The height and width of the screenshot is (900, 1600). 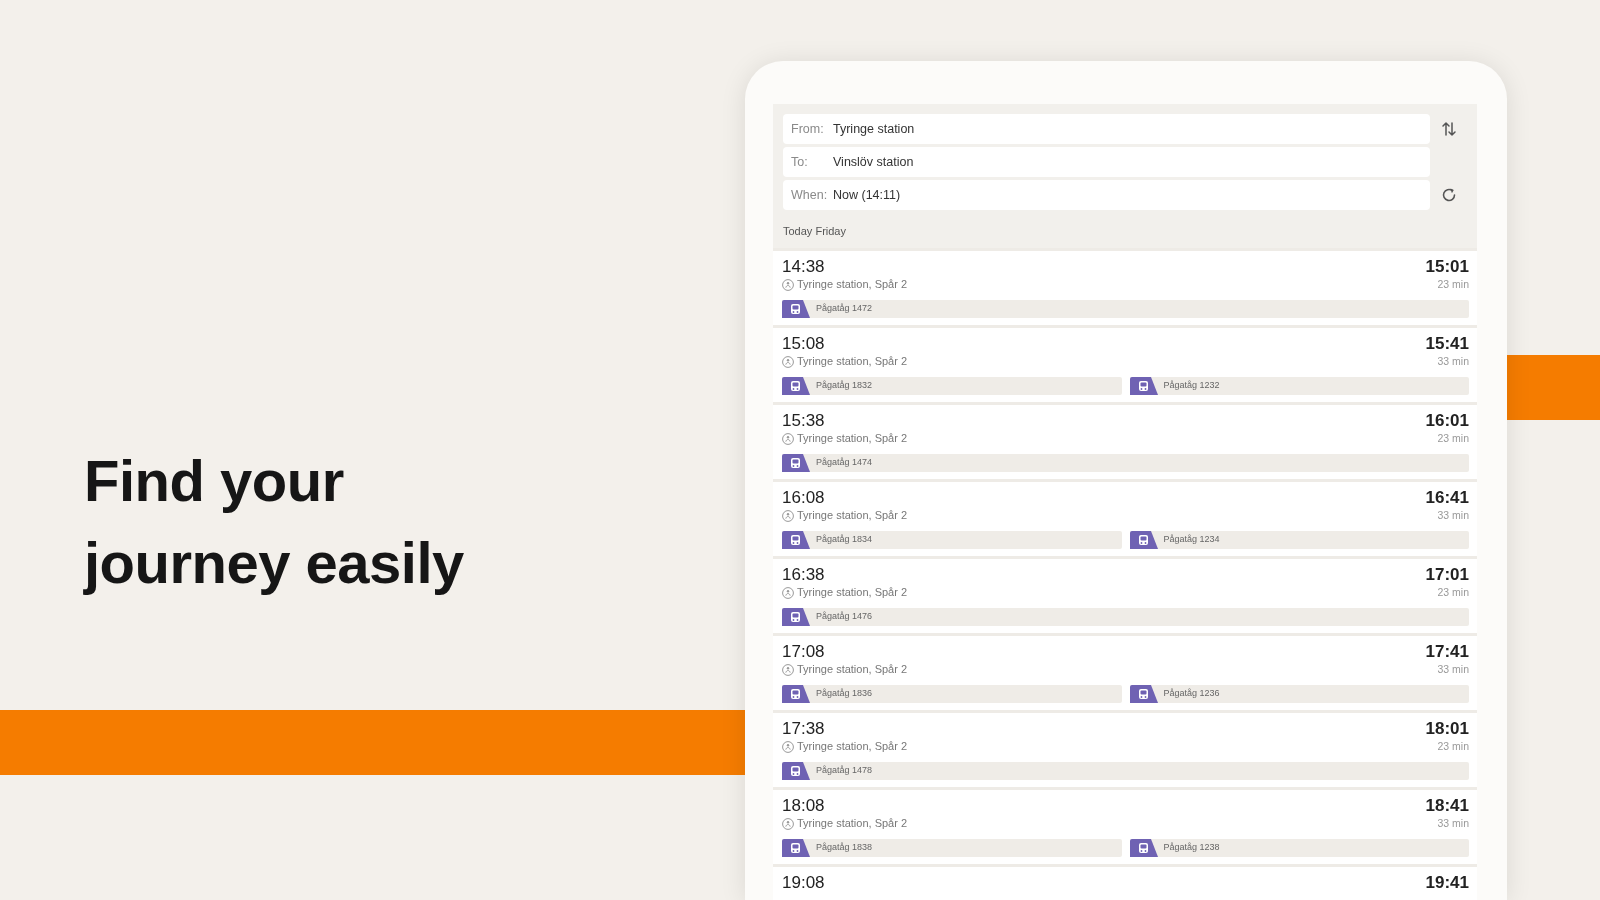 I want to click on arrival-time: 18:41, so click(x=1447, y=806).